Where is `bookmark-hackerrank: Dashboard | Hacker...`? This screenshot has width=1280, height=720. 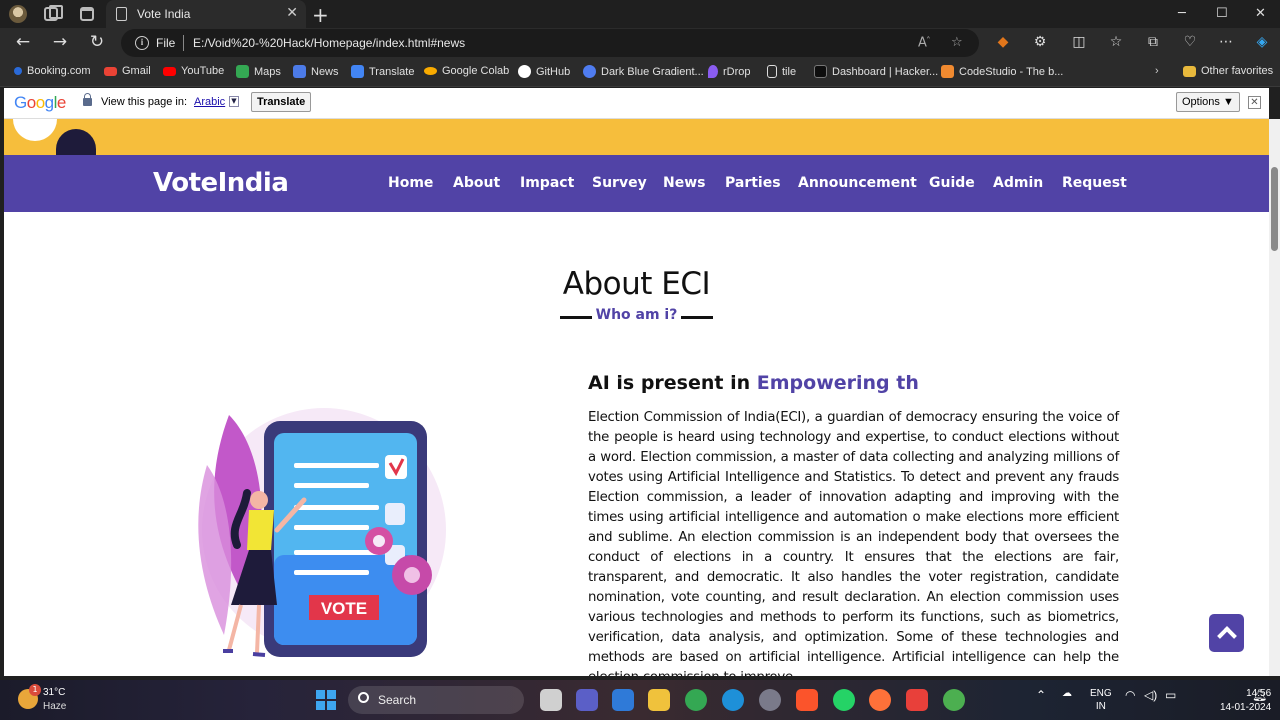
bookmark-hackerrank: Dashboard | Hacker... is located at coordinates (876, 71).